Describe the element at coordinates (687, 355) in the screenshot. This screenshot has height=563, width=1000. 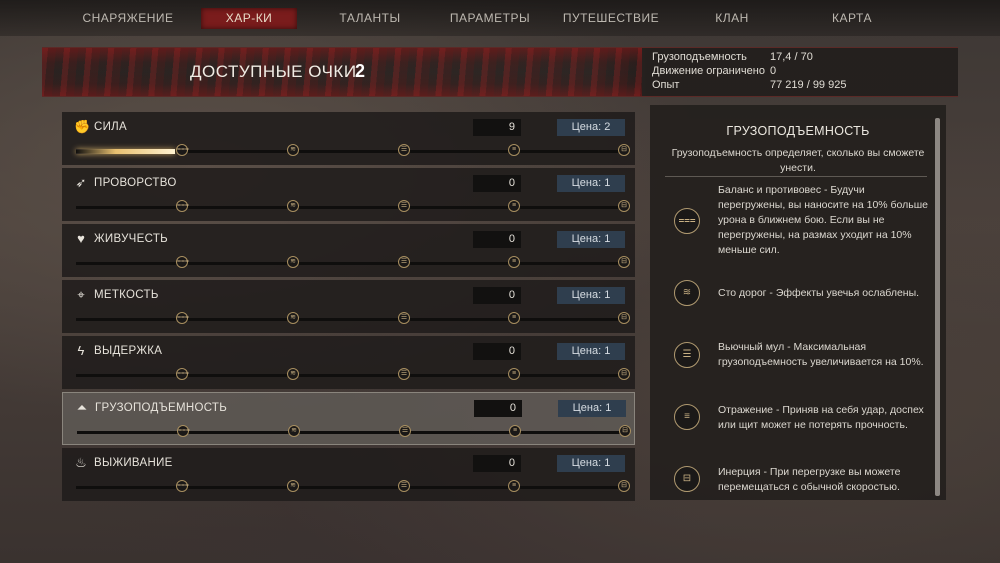
I see `mule-perk-icon: ☰` at that location.